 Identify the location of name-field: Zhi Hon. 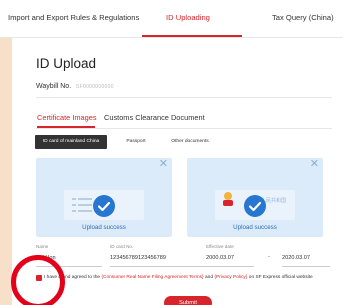
(46, 258).